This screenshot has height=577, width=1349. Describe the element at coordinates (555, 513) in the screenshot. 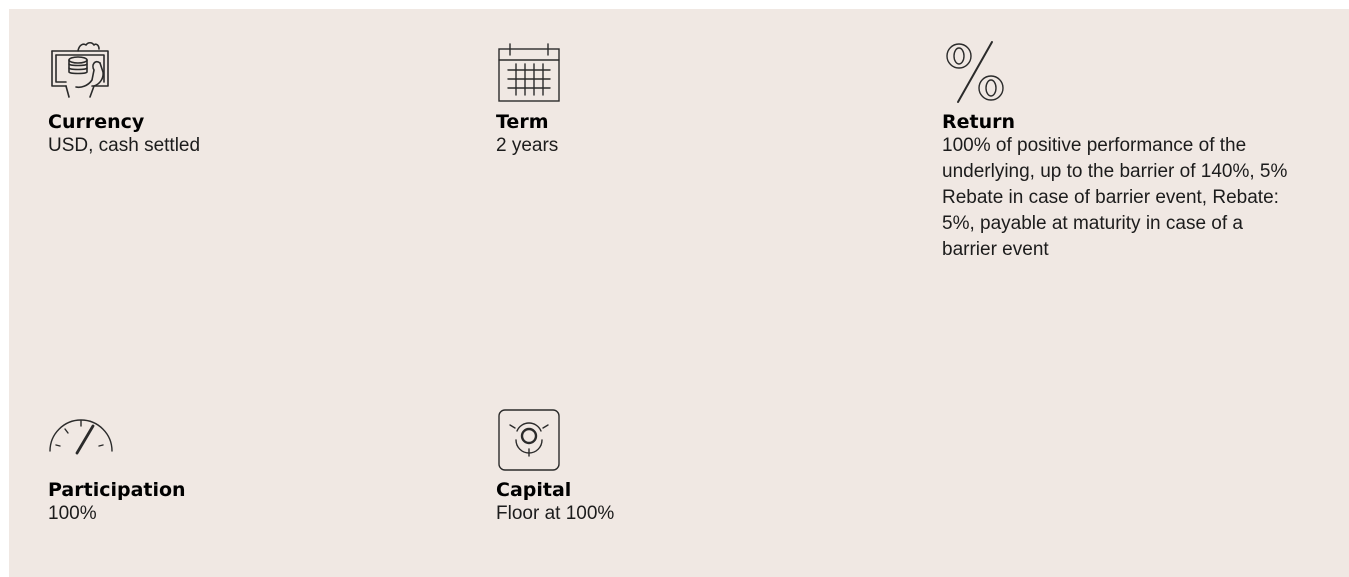

I see `capital-value: Floor at 100%` at that location.